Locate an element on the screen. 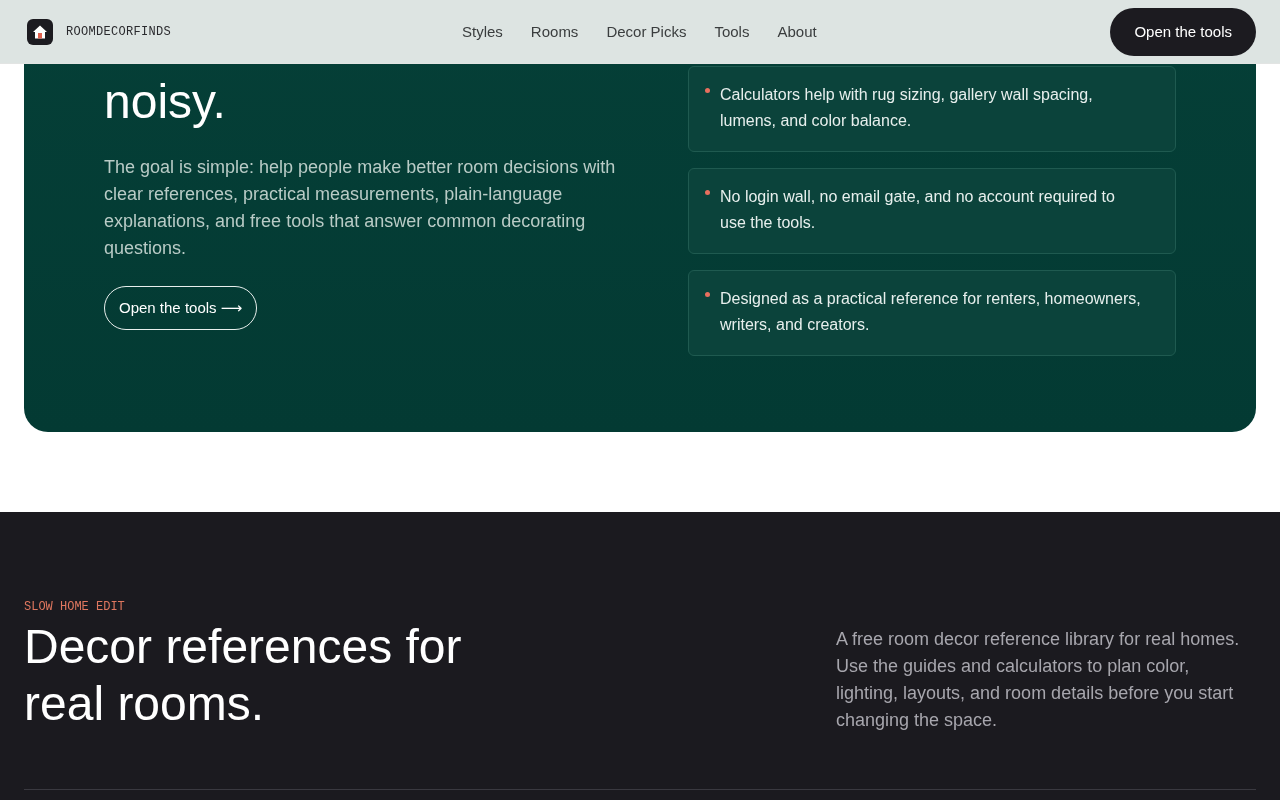 The height and width of the screenshot is (800, 1280). section-heading: Decor references for real rooms. is located at coordinates (243, 675).